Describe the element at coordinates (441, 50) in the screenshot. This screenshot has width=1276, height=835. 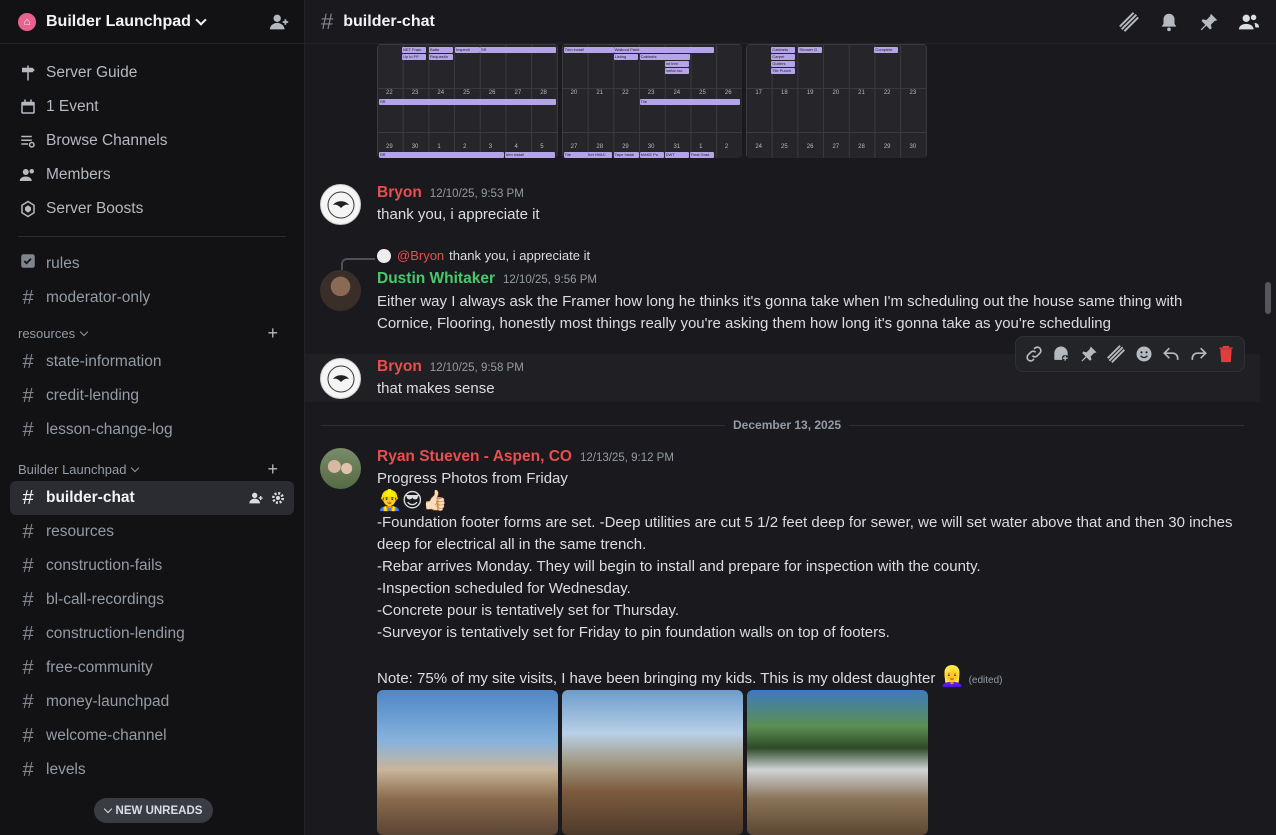
I see `calendar-event-bar: Batte` at that location.